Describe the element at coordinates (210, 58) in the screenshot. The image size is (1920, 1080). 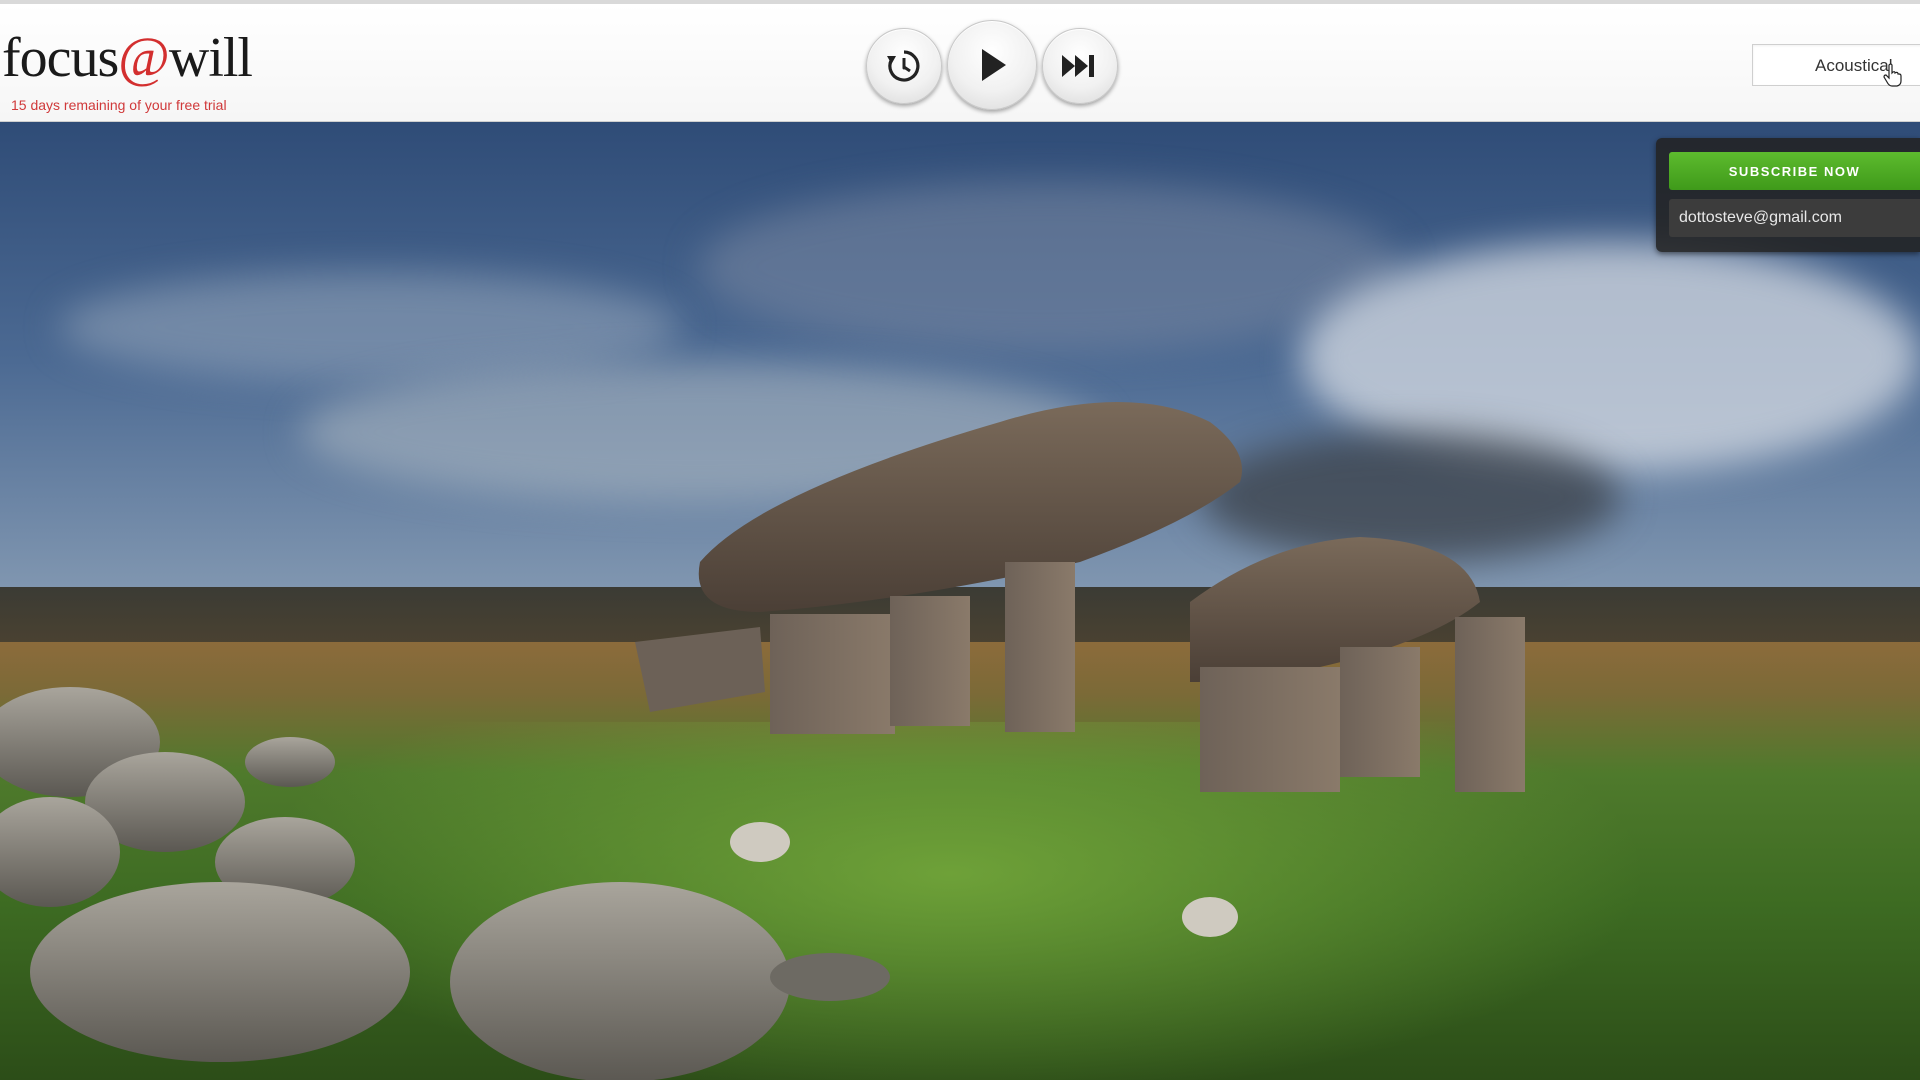
I see `logo-text-will: will` at that location.